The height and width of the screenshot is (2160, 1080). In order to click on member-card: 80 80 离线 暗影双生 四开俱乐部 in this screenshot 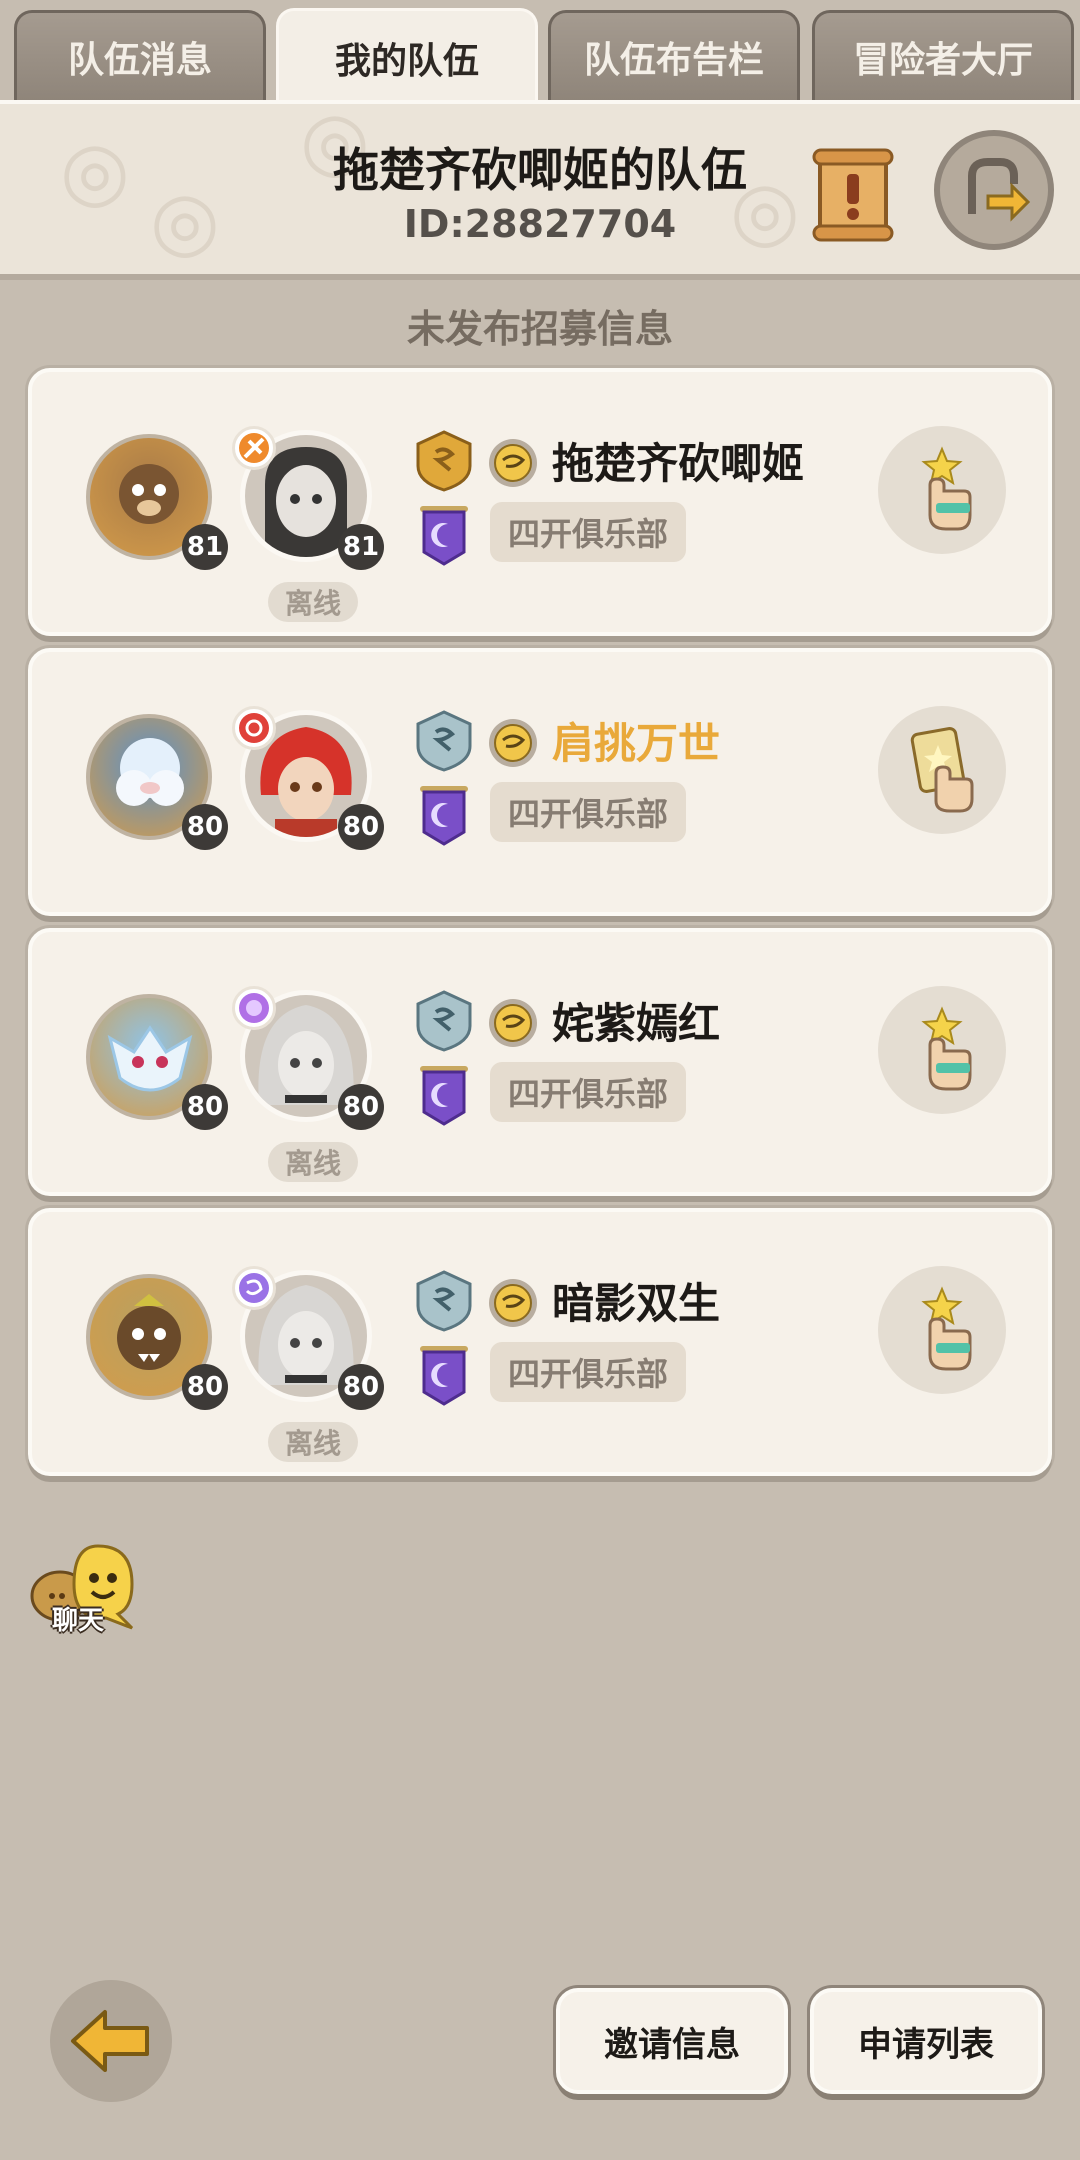, I will do `click(540, 1342)`.